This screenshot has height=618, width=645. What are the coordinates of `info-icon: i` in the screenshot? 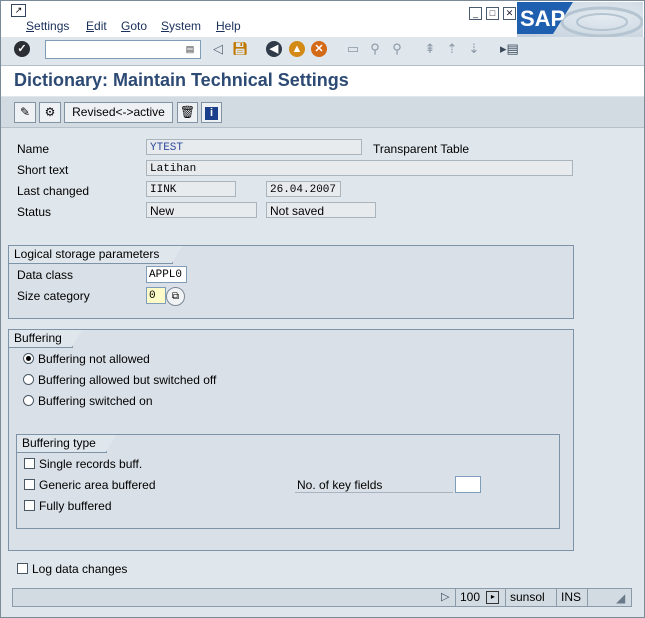 It's located at (211, 113).